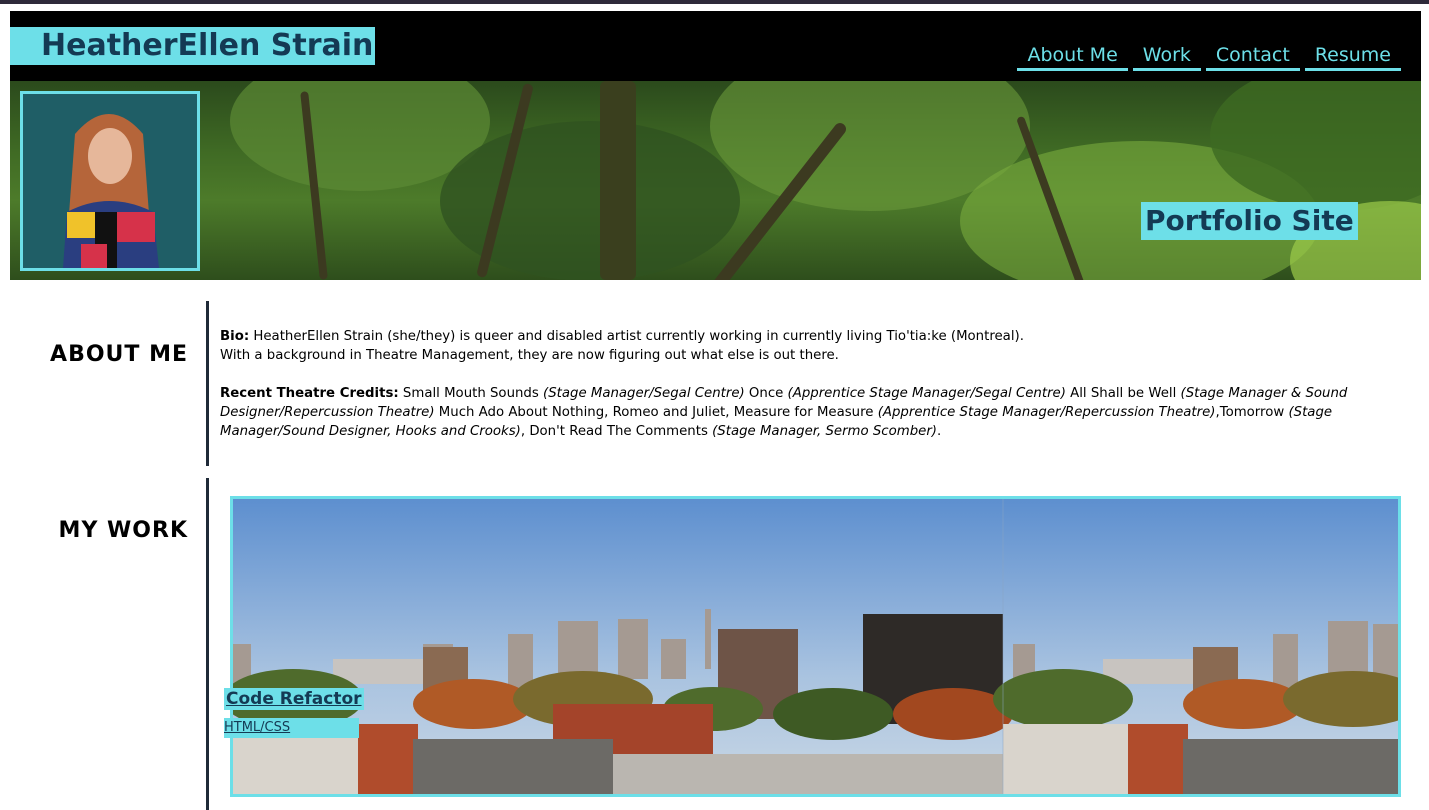 This screenshot has height=810, width=1429. What do you see at coordinates (207, 644) in the screenshot?
I see `work-divider` at bounding box center [207, 644].